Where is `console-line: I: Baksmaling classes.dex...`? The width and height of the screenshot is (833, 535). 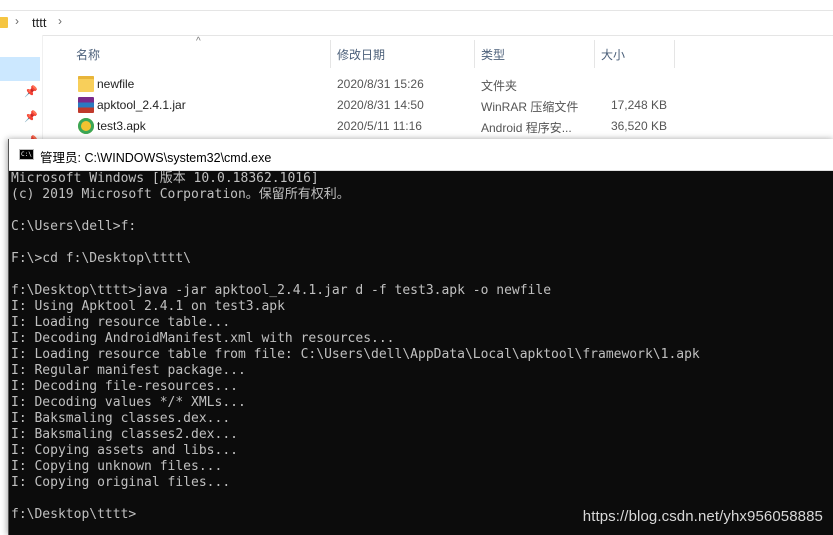
console-line: I: Baksmaling classes.dex... is located at coordinates (121, 418).